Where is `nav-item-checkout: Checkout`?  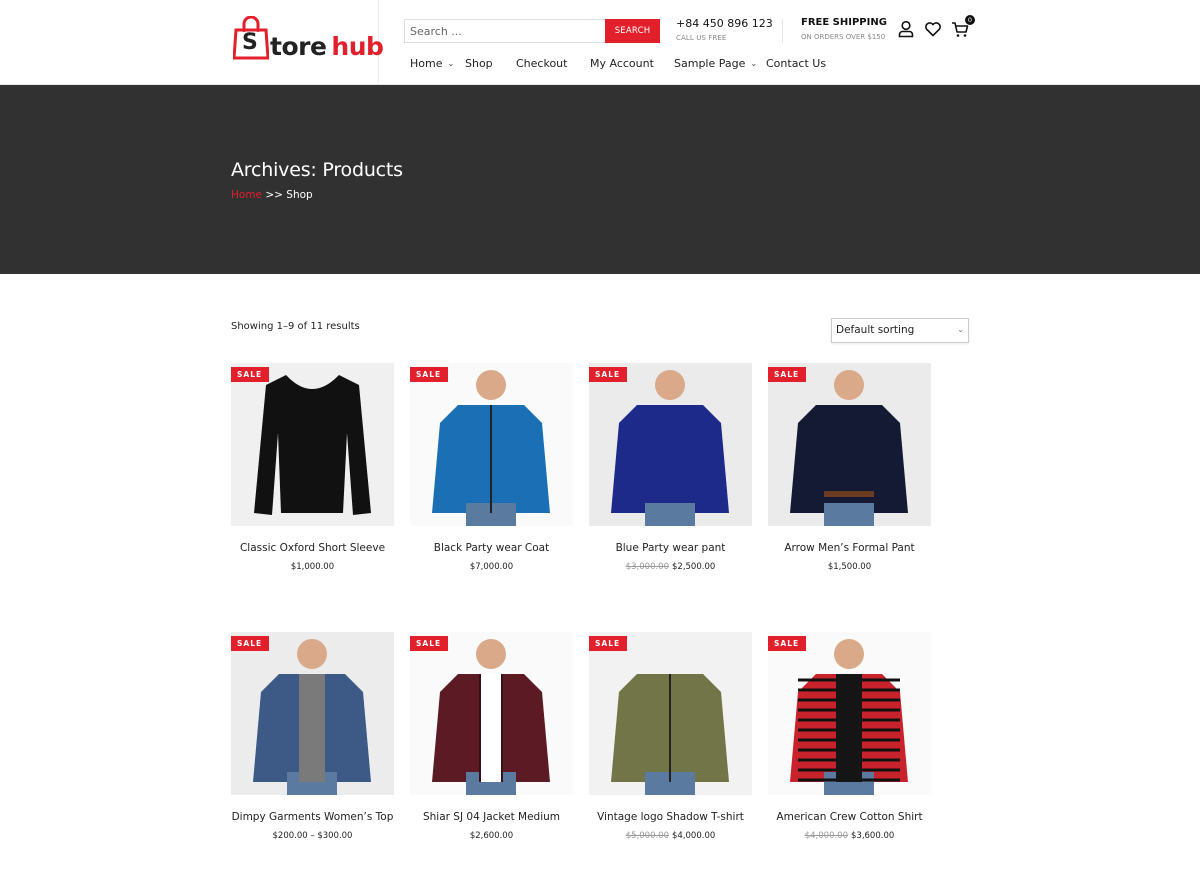 nav-item-checkout: Checkout is located at coordinates (553, 63).